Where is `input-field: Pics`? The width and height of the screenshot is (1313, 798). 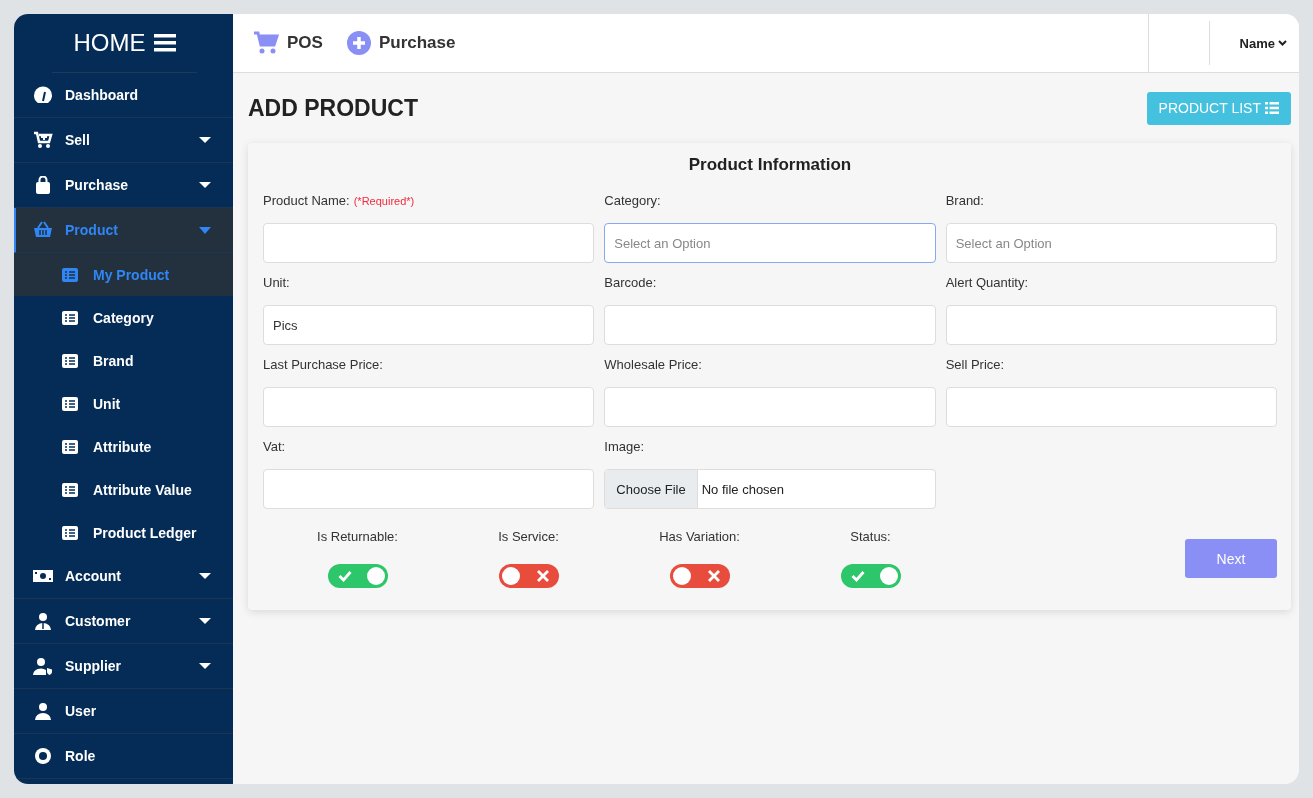
input-field: Pics is located at coordinates (429, 325).